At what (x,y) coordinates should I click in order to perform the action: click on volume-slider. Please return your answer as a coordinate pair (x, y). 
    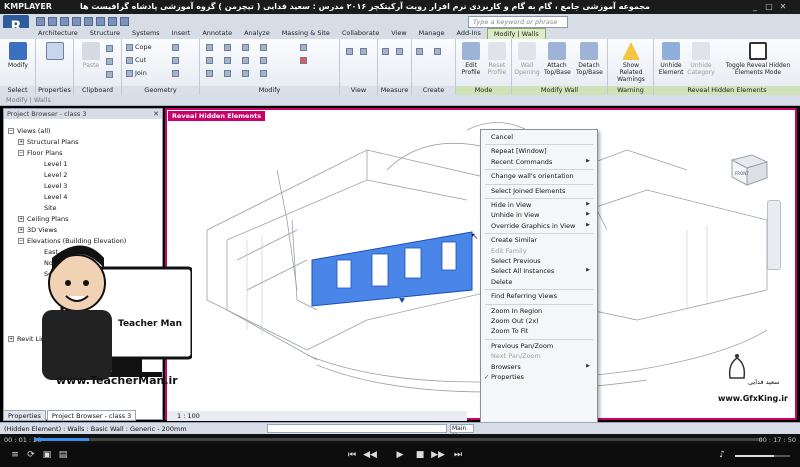
    Looking at the image, I should click on (762, 456).